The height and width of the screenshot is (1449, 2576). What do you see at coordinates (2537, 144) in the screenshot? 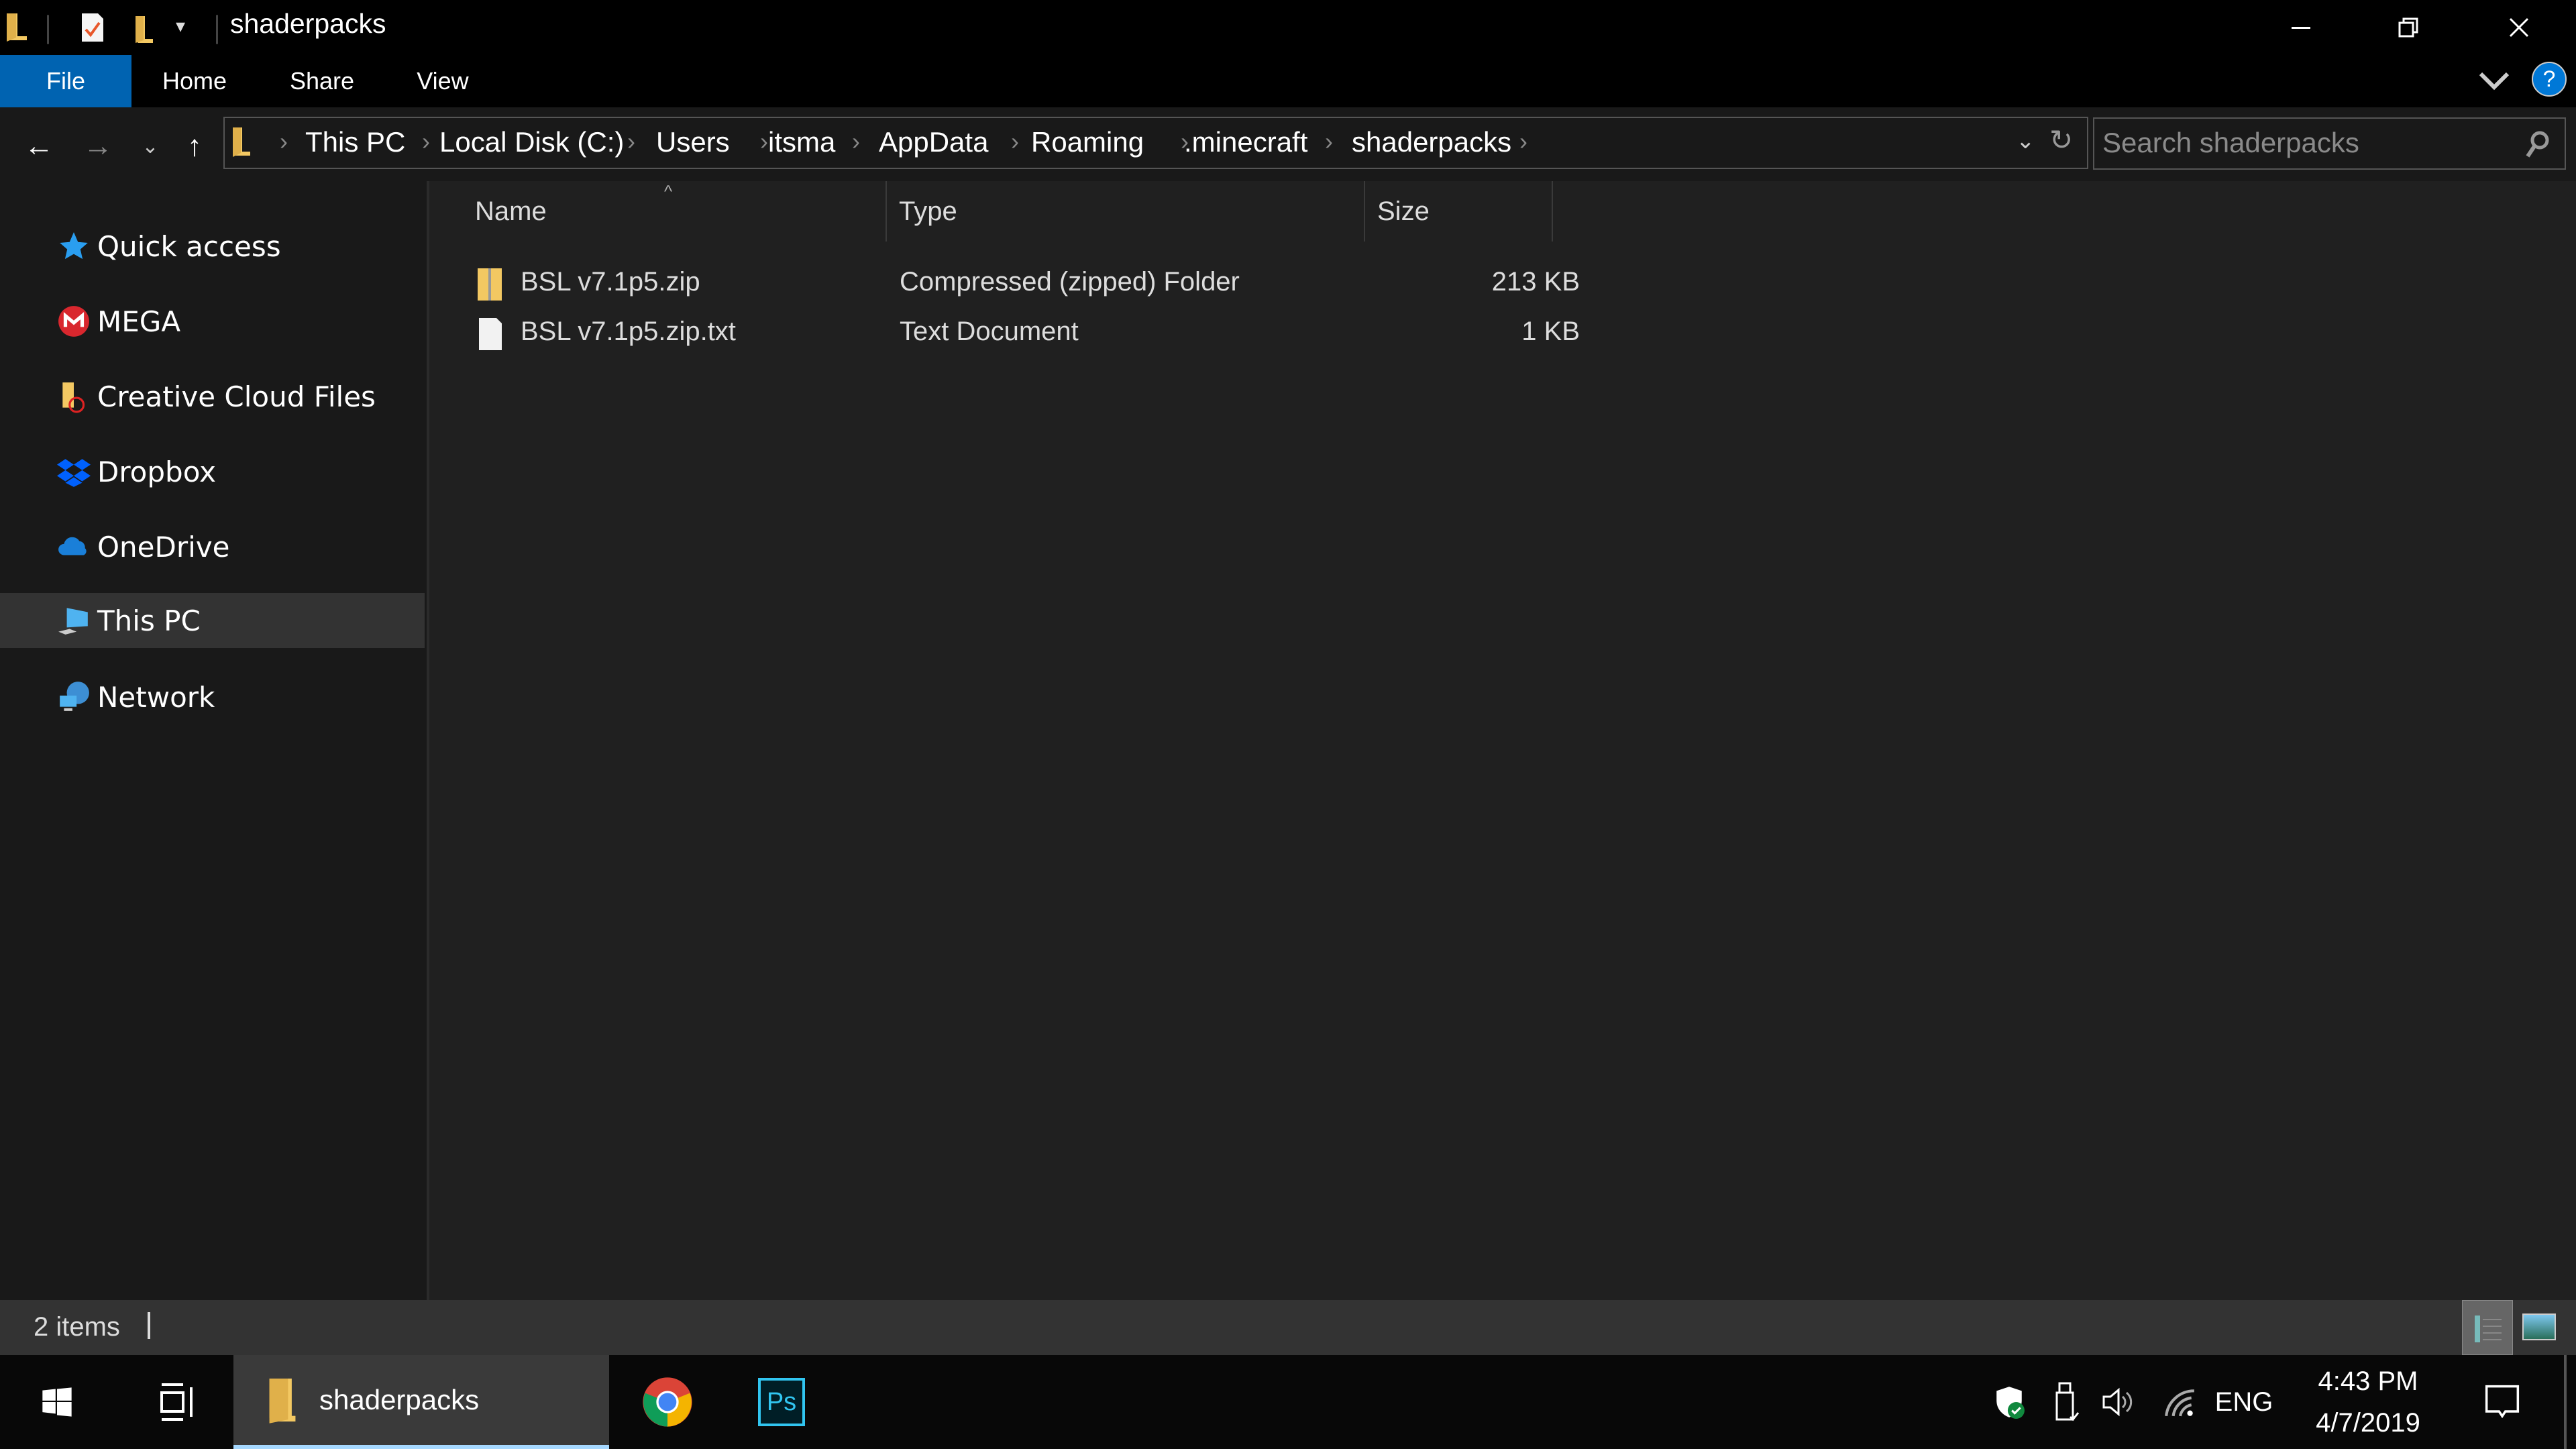
I see `search-icon` at bounding box center [2537, 144].